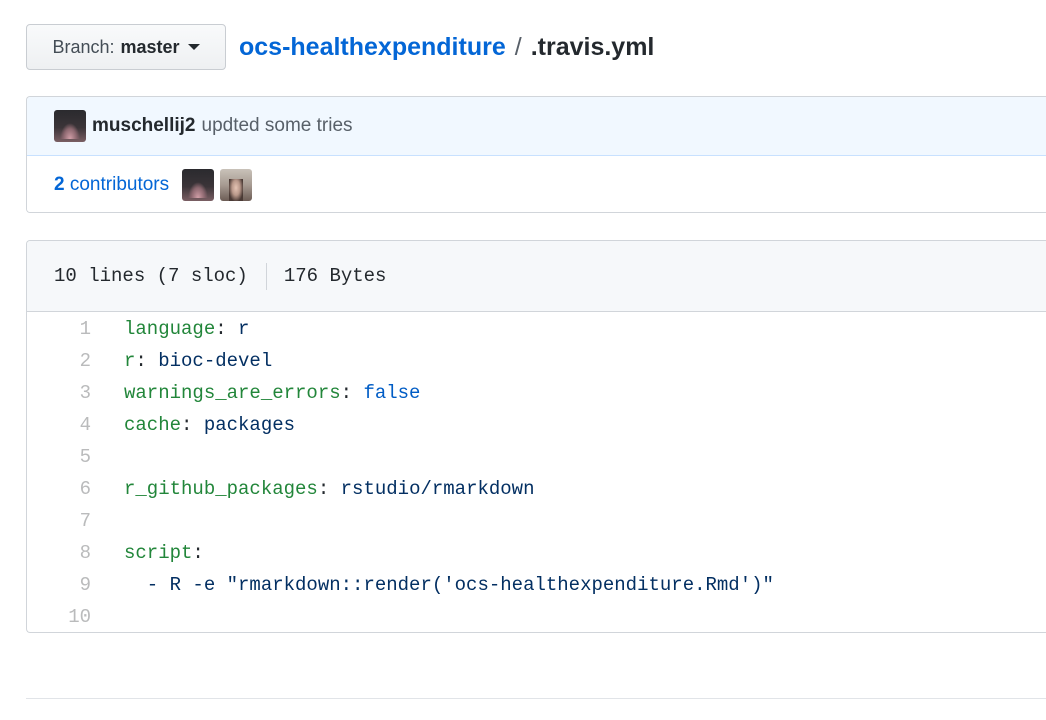 The height and width of the screenshot is (720, 1046). Describe the element at coordinates (83, 46) in the screenshot. I see `branch-label: Branch:` at that location.